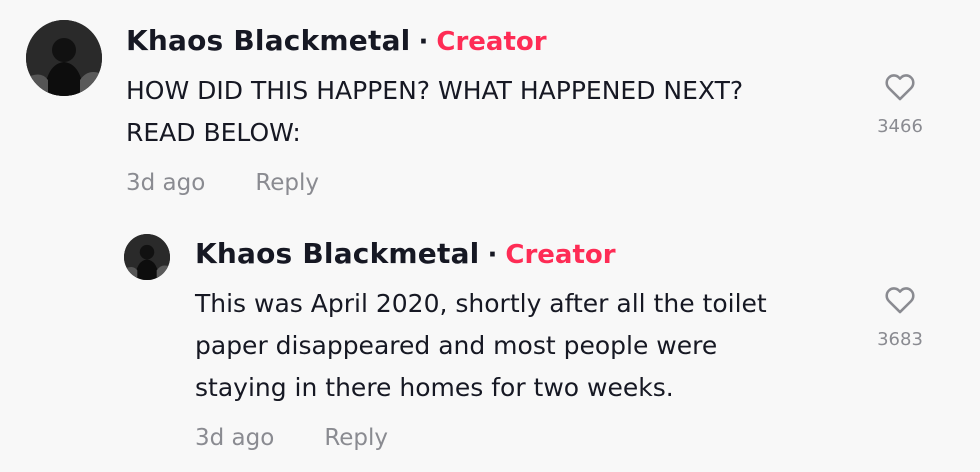 The width and height of the screenshot is (980, 472). I want to click on like-control: 3466, so click(900, 103).